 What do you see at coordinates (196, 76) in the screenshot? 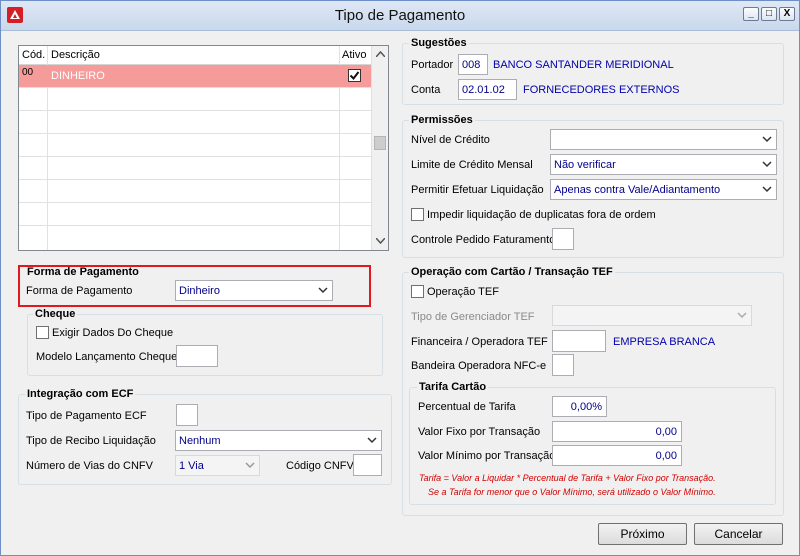
I see `table-row: 00 DINHEIRO` at bounding box center [196, 76].